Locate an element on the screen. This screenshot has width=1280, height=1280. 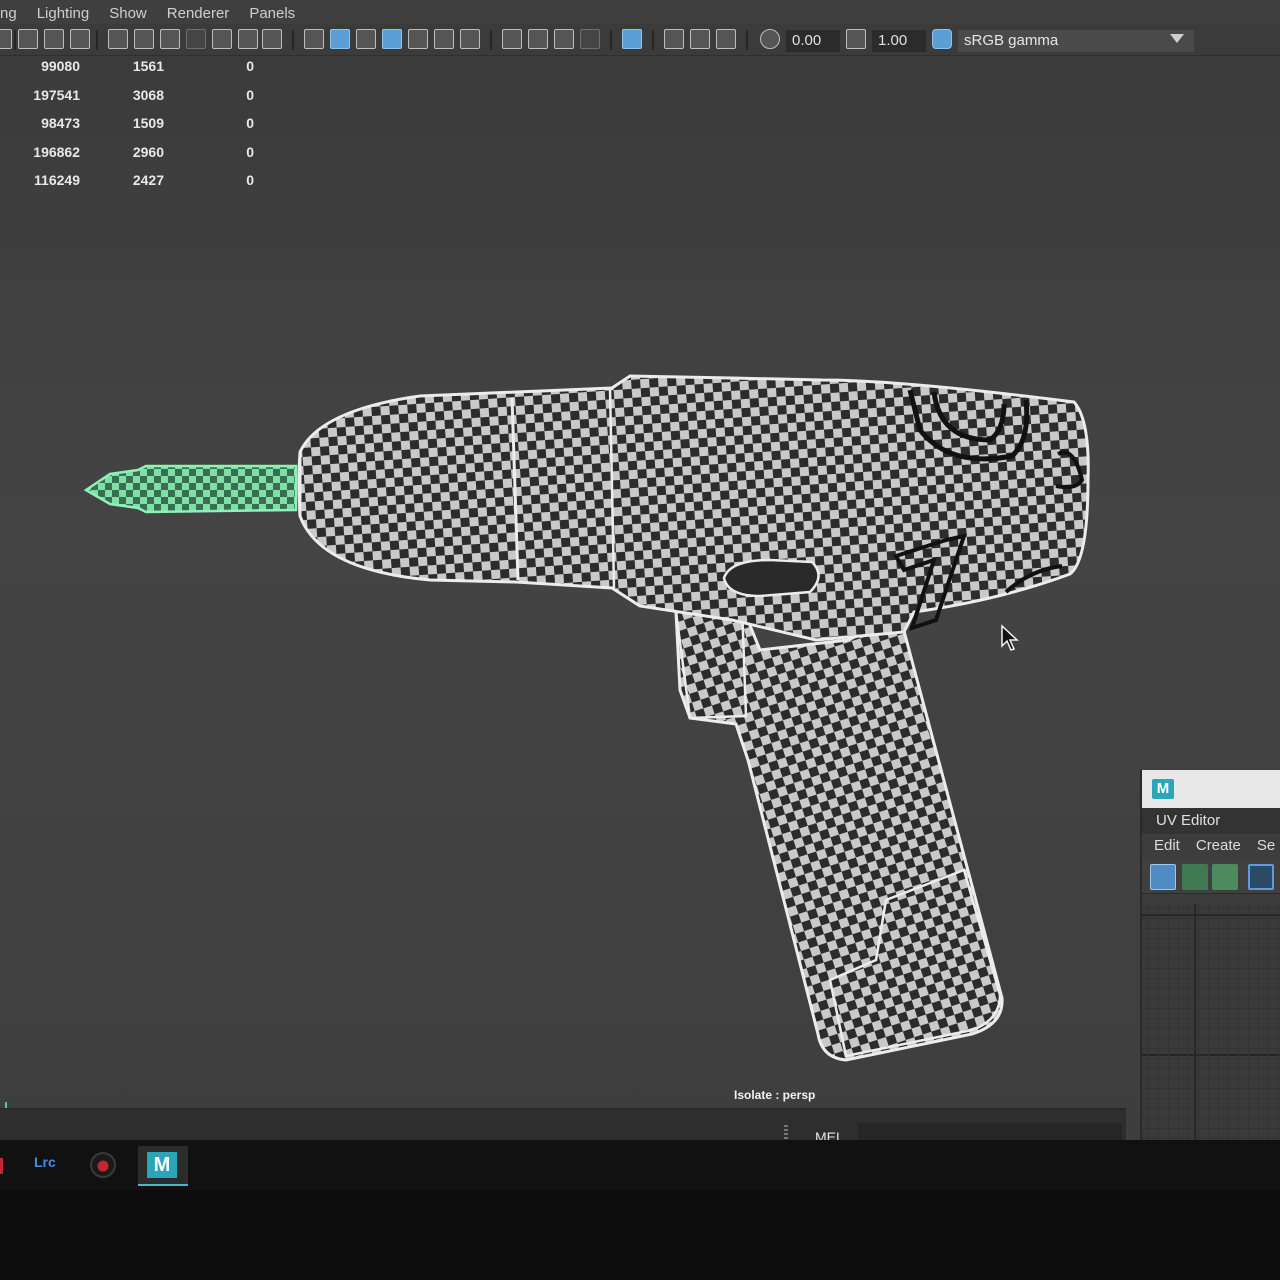
smooth-shade-icon is located at coordinates (340, 39).